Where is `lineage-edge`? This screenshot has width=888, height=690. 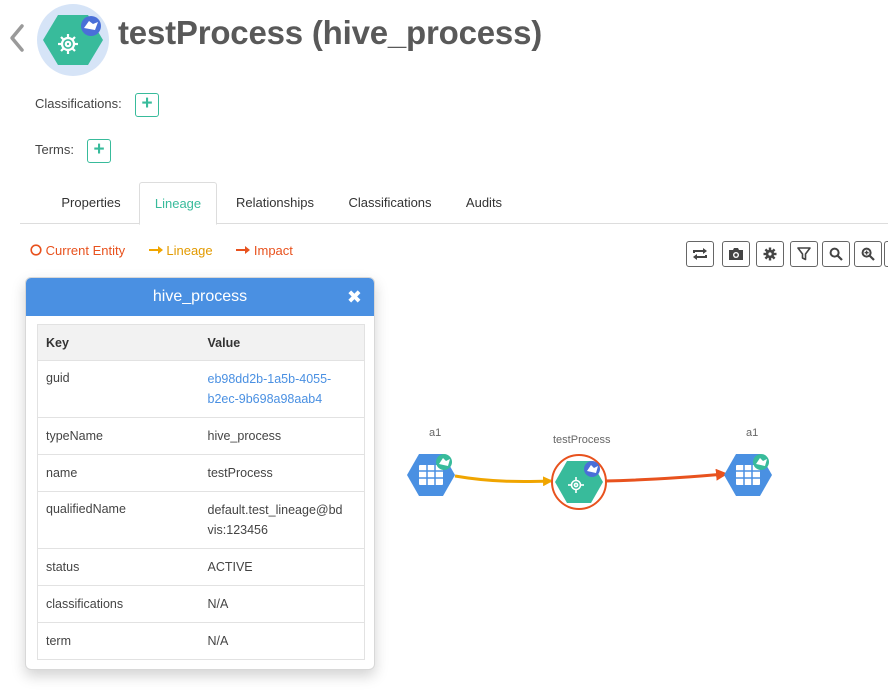 lineage-edge is located at coordinates (503, 480).